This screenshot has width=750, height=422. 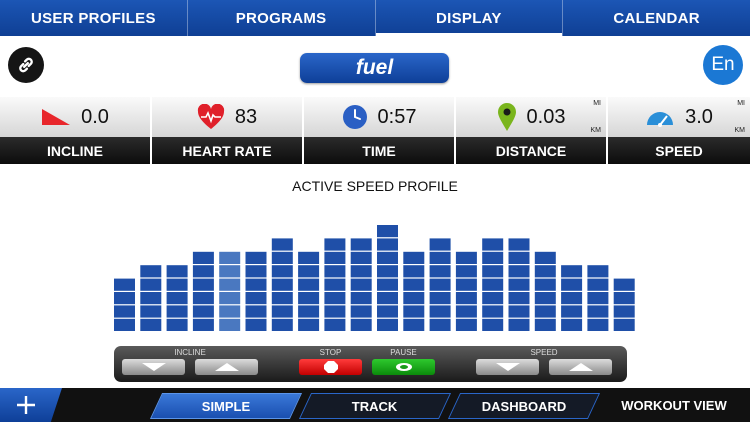 I want to click on link-icon, so click(x=26, y=65).